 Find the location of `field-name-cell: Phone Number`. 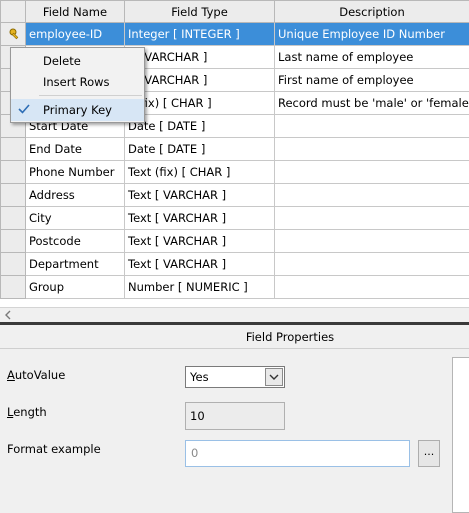

field-name-cell: Phone Number is located at coordinates (75, 172).